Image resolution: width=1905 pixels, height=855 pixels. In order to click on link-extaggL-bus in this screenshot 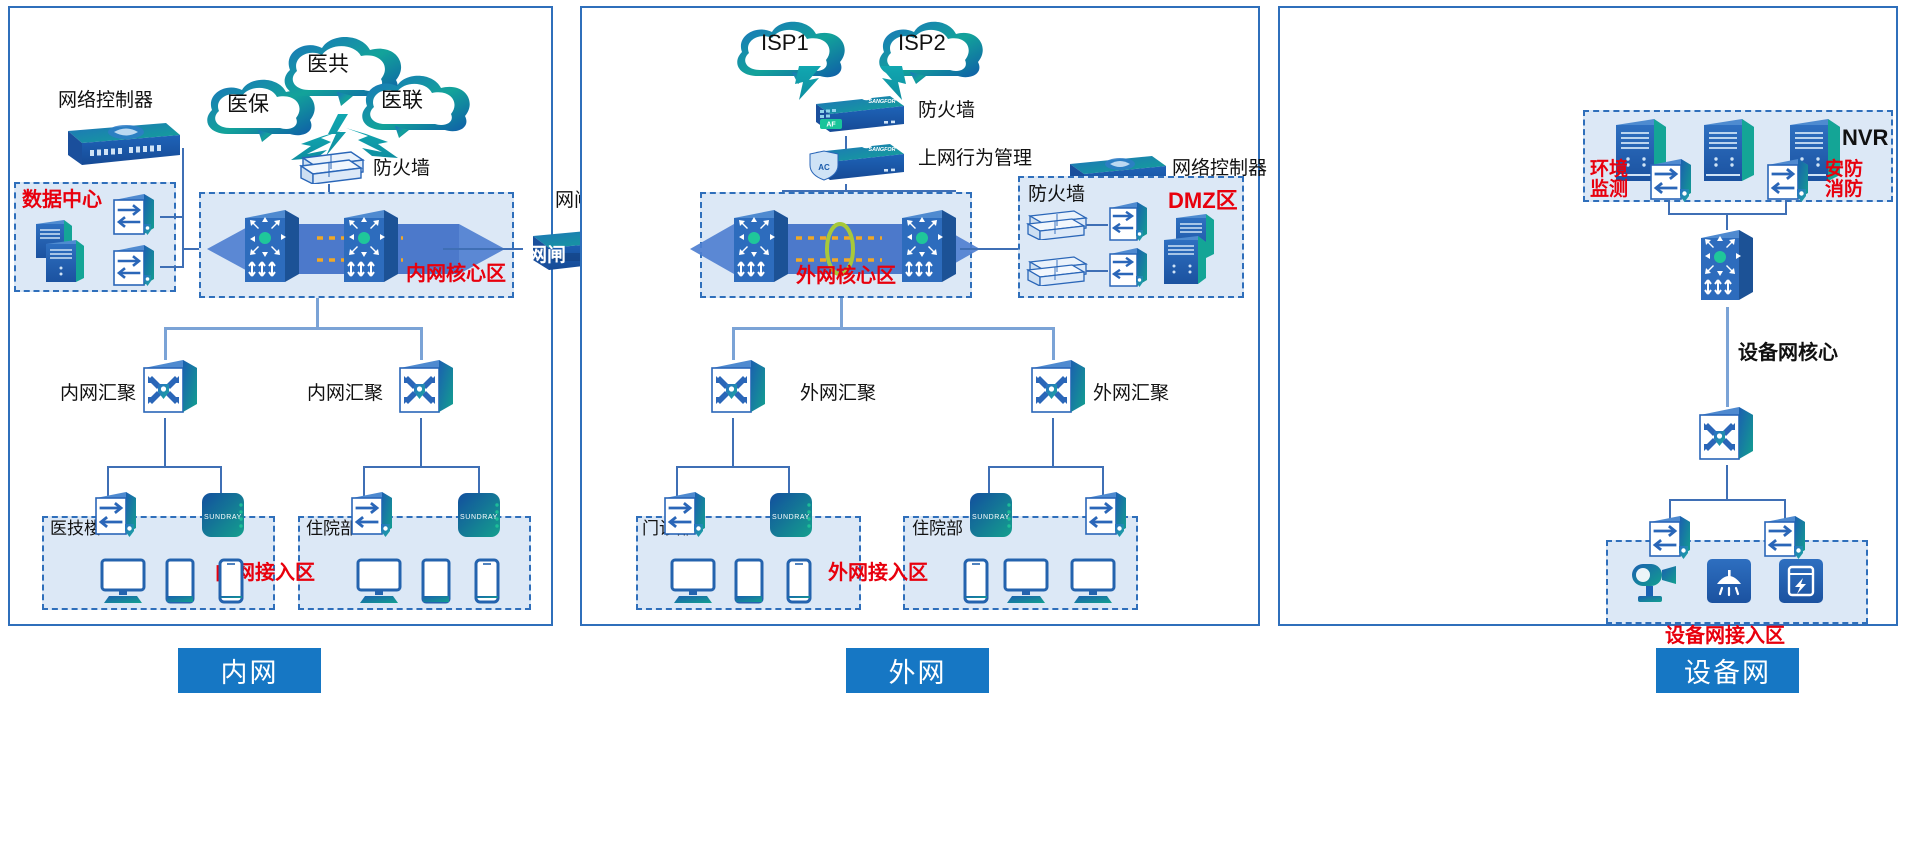, I will do `click(733, 467)`.